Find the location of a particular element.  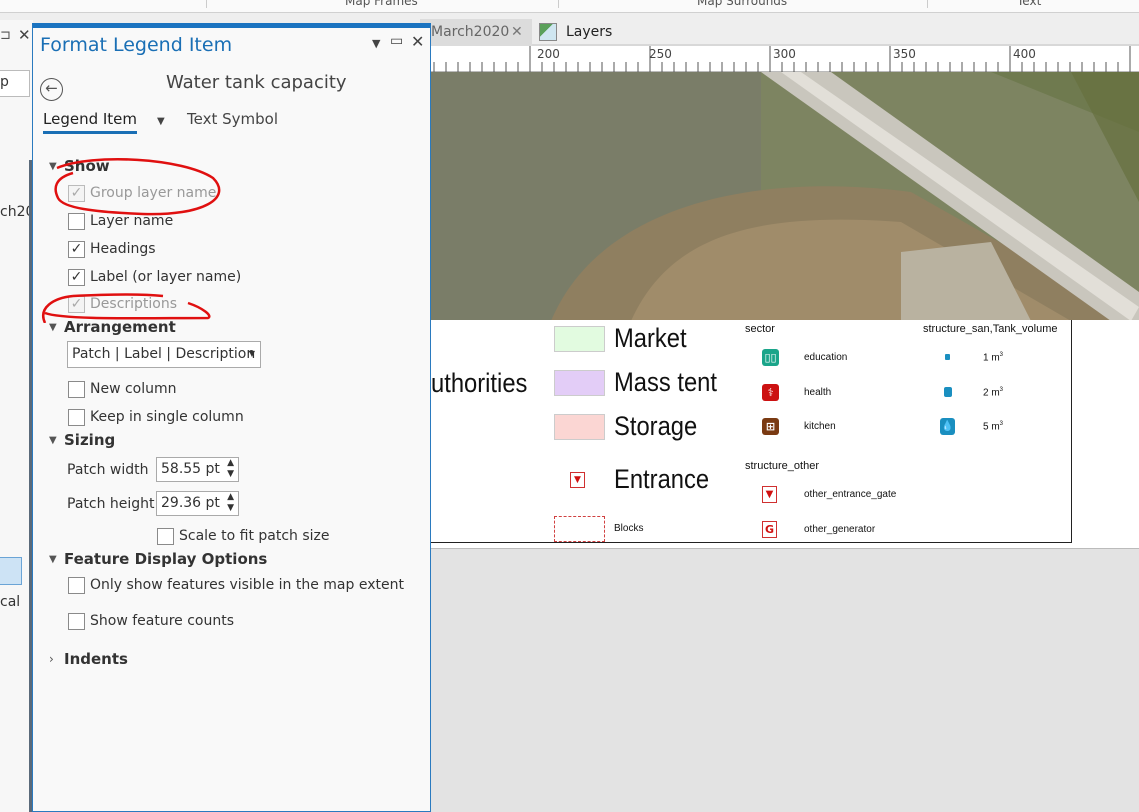

ruler-label: 300 is located at coordinates (784, 54).